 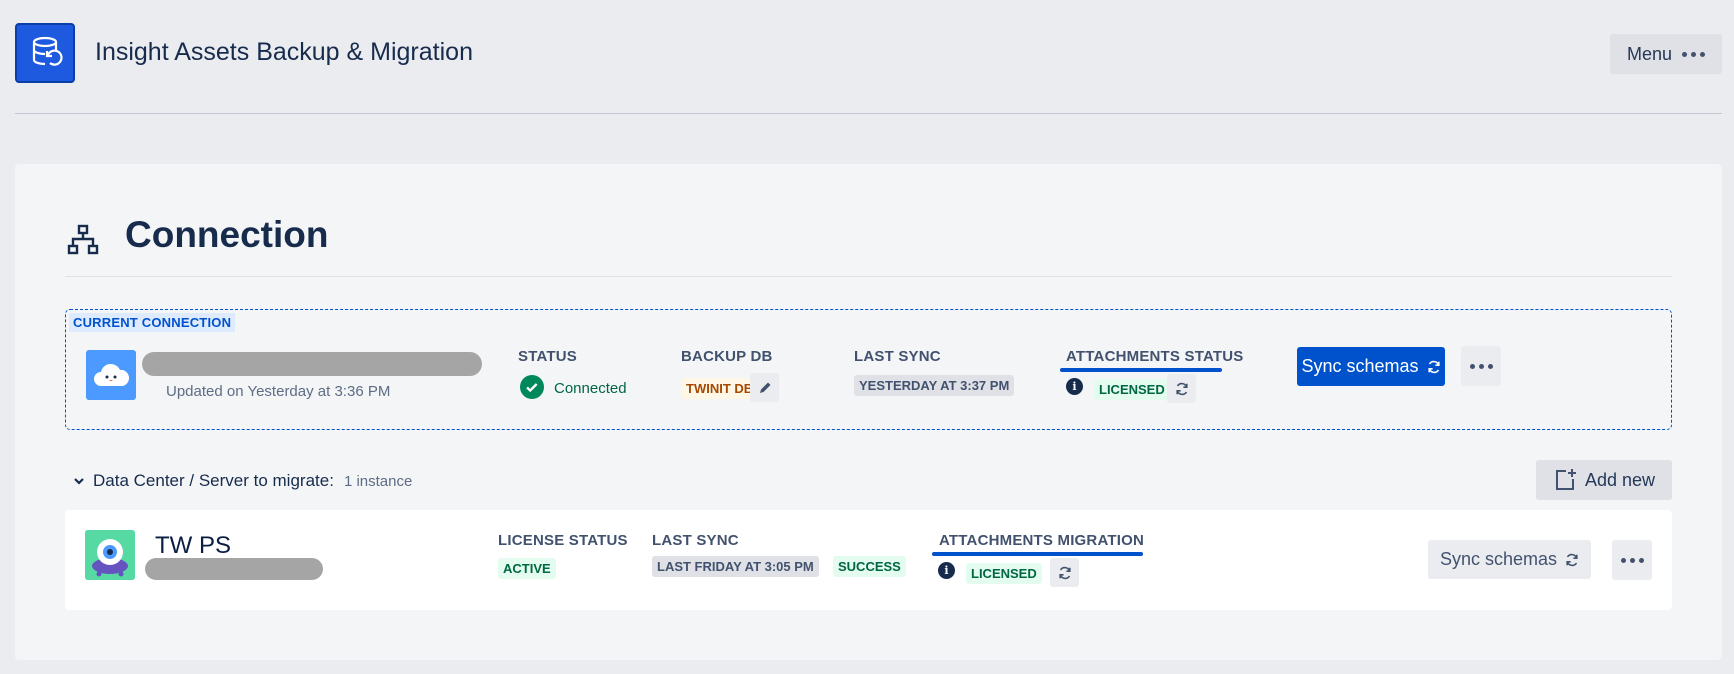 I want to click on check-circle-icon, so click(x=532, y=387).